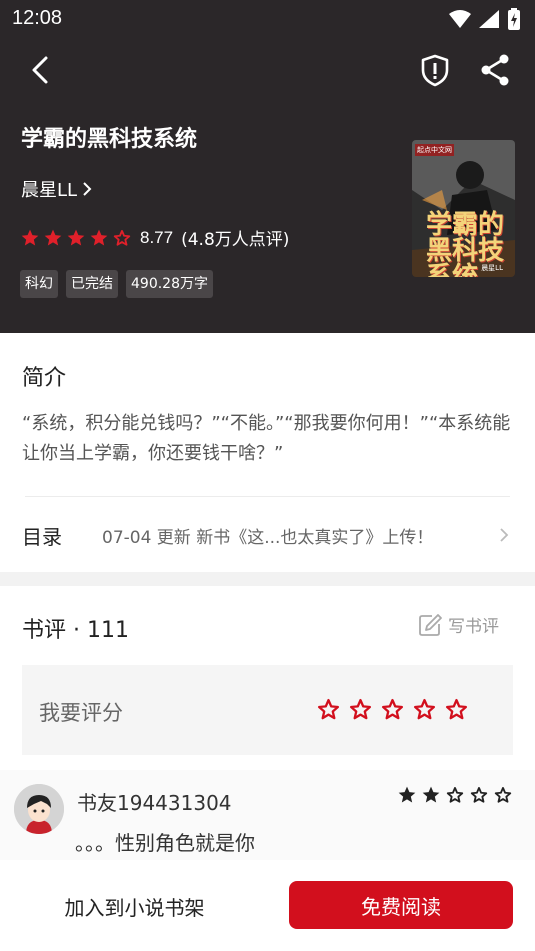  I want to click on rating-count: (4.8万人点评), so click(235, 240).